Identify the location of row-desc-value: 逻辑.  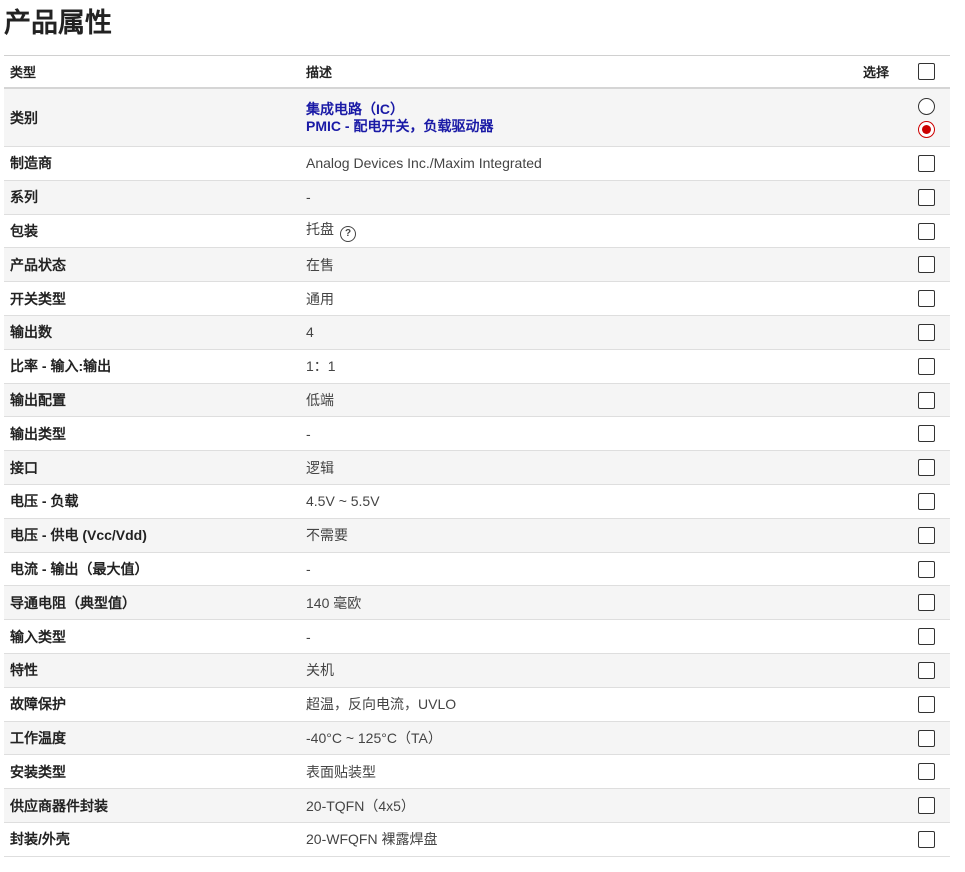
(320, 467).